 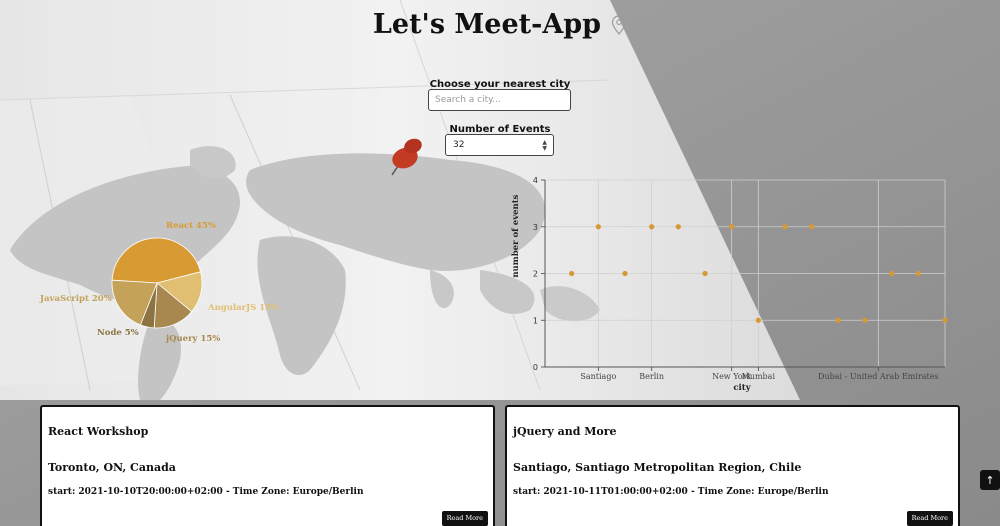 What do you see at coordinates (544, 146) in the screenshot?
I see `stepper-arrows-icon: ▲ ▼` at bounding box center [544, 146].